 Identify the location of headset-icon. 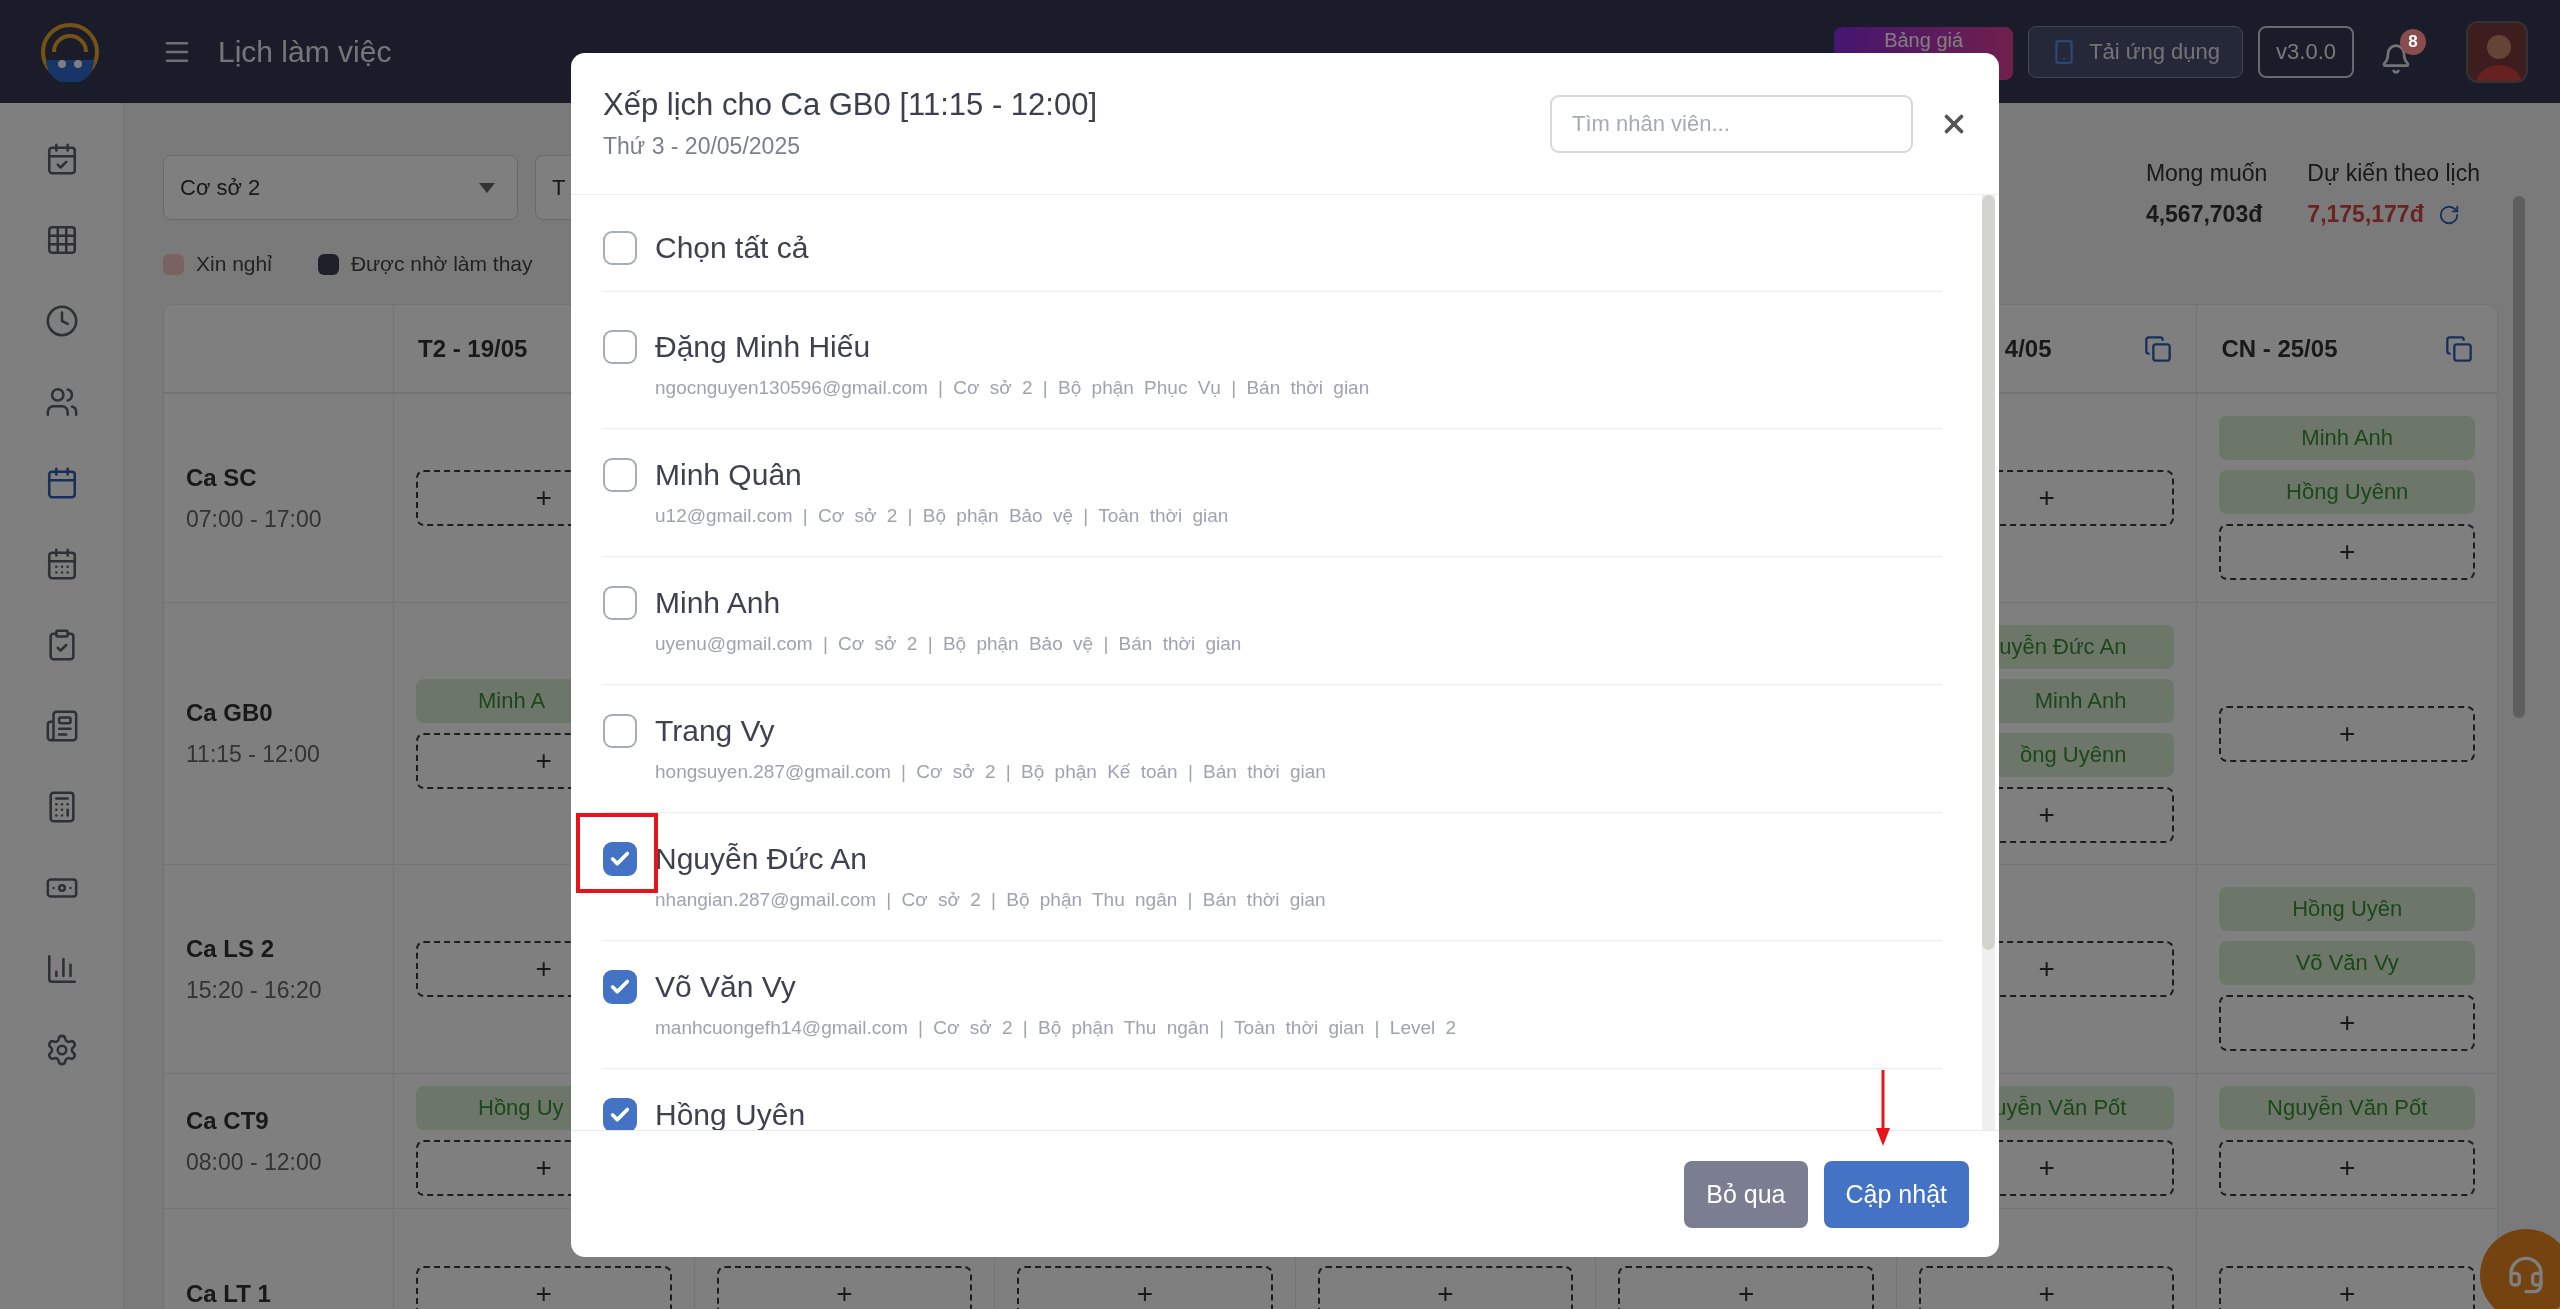
(2526, 1275).